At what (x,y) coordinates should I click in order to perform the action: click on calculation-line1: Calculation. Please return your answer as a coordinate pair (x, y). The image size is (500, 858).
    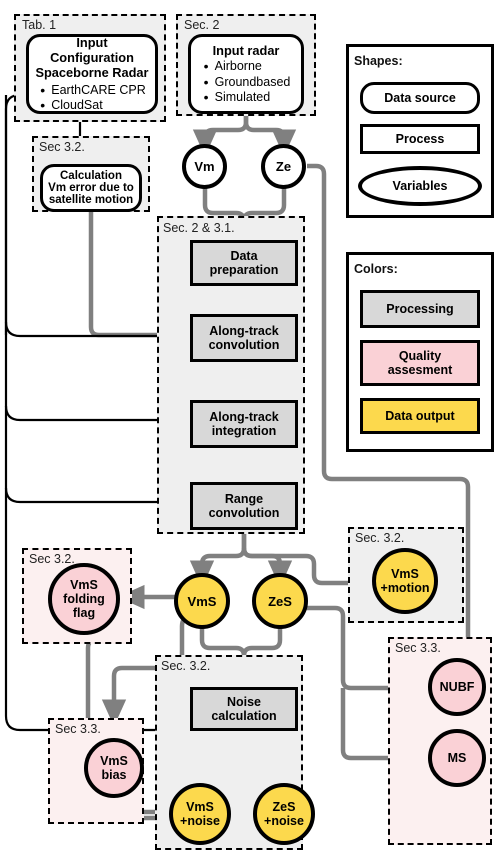
    Looking at the image, I should click on (91, 176).